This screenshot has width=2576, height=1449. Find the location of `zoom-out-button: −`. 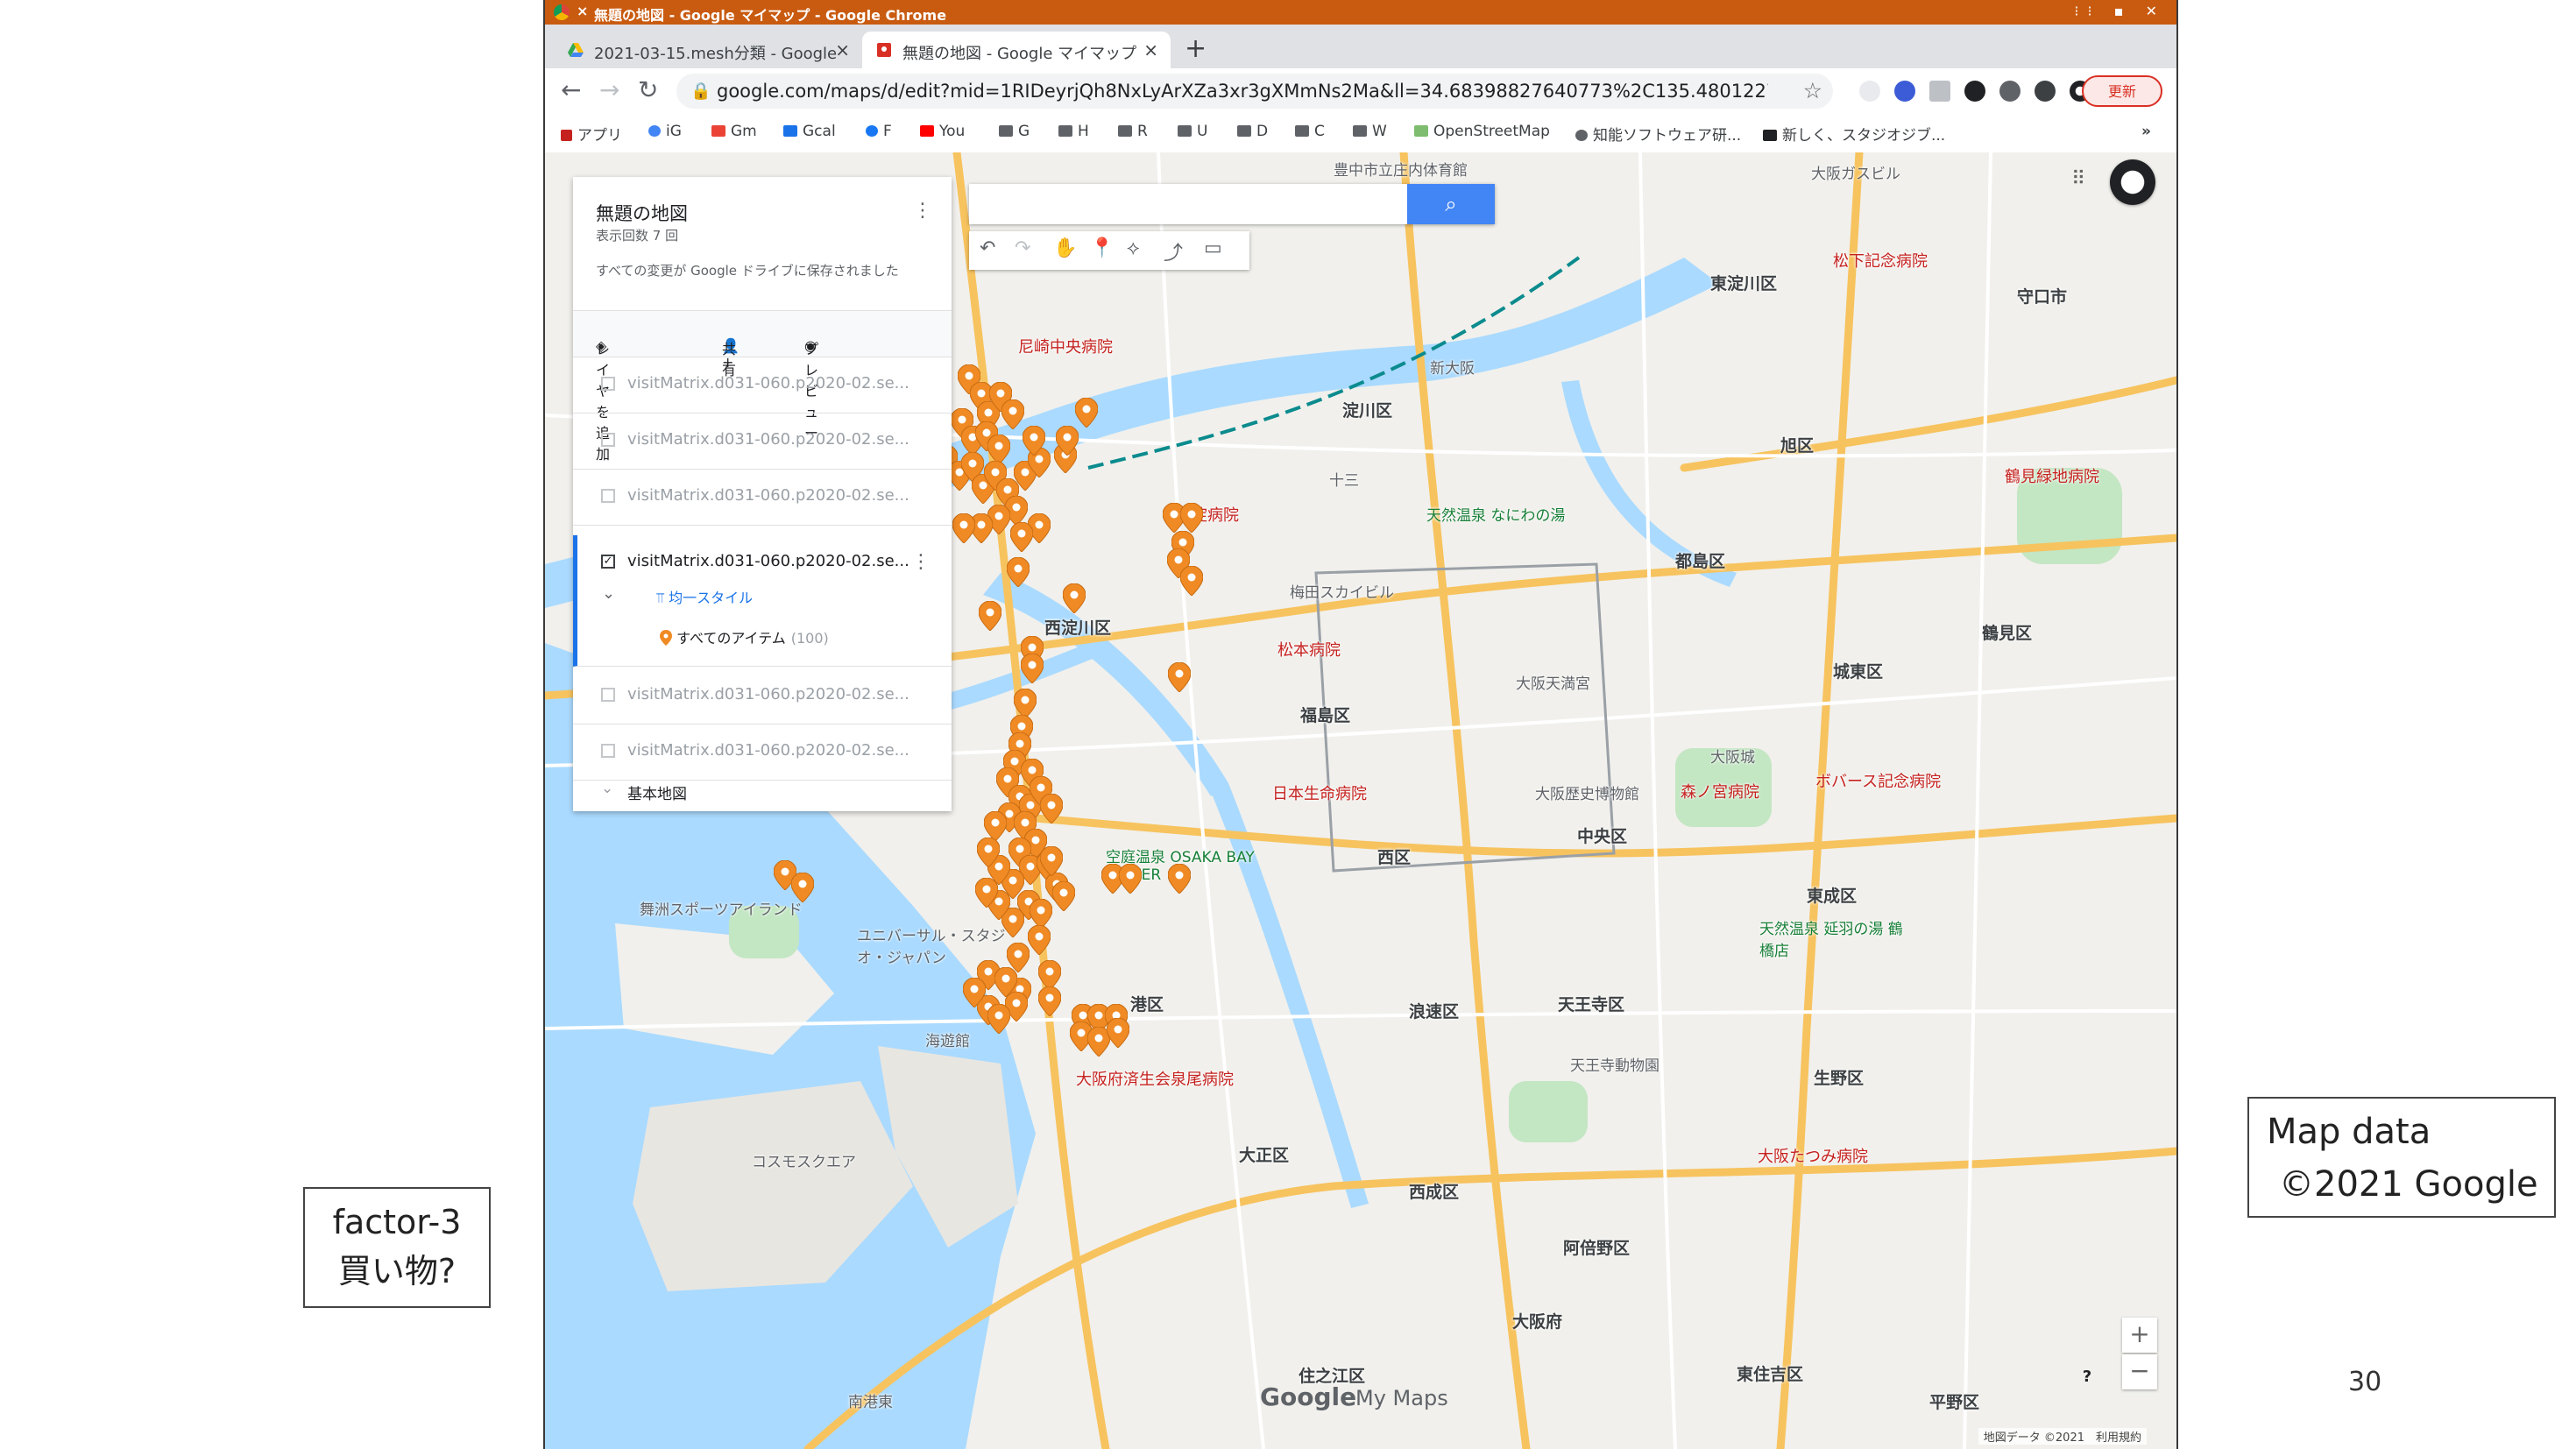

zoom-out-button: − is located at coordinates (2139, 1371).